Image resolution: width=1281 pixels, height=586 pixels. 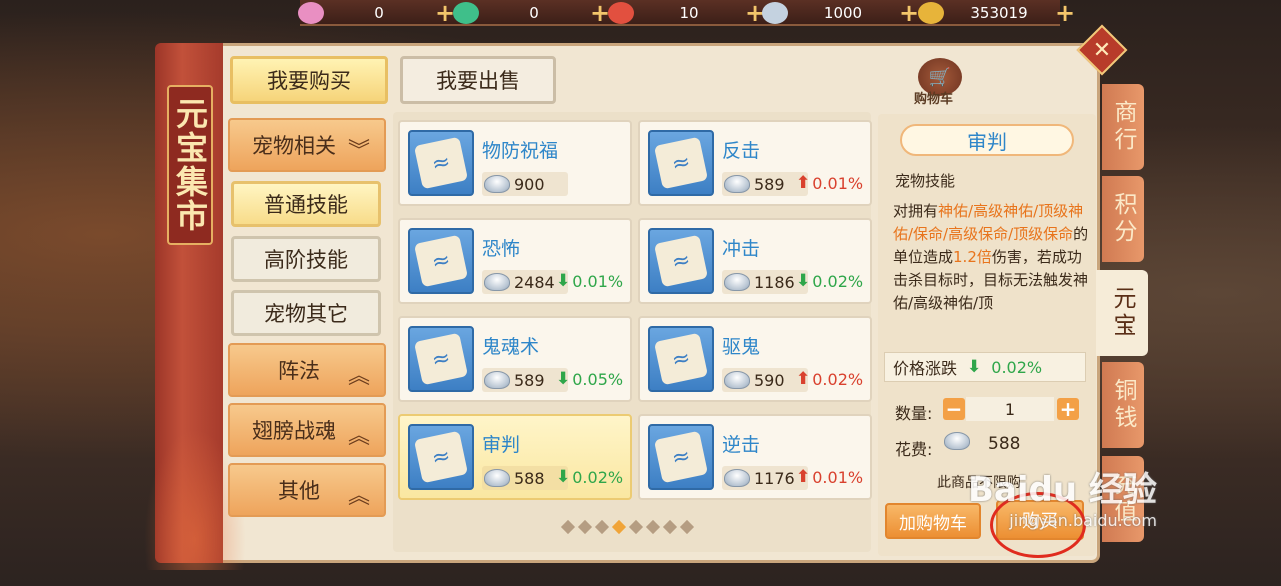 I want to click on price-trend: 价格涨跌 ⬇ 0.02%, so click(x=985, y=367).